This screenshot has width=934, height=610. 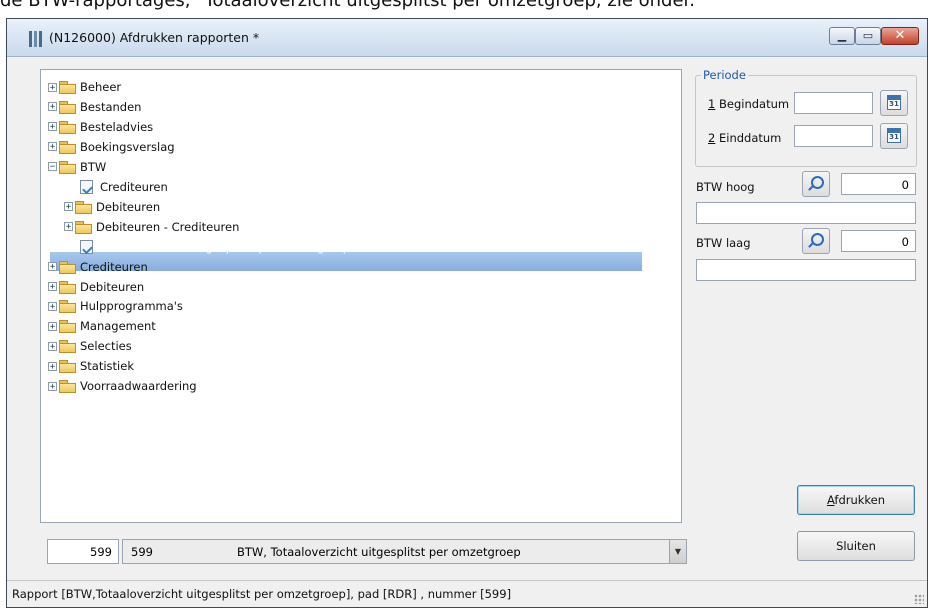 I want to click on tree-folder-item: + Besteladvies, so click(x=100, y=127).